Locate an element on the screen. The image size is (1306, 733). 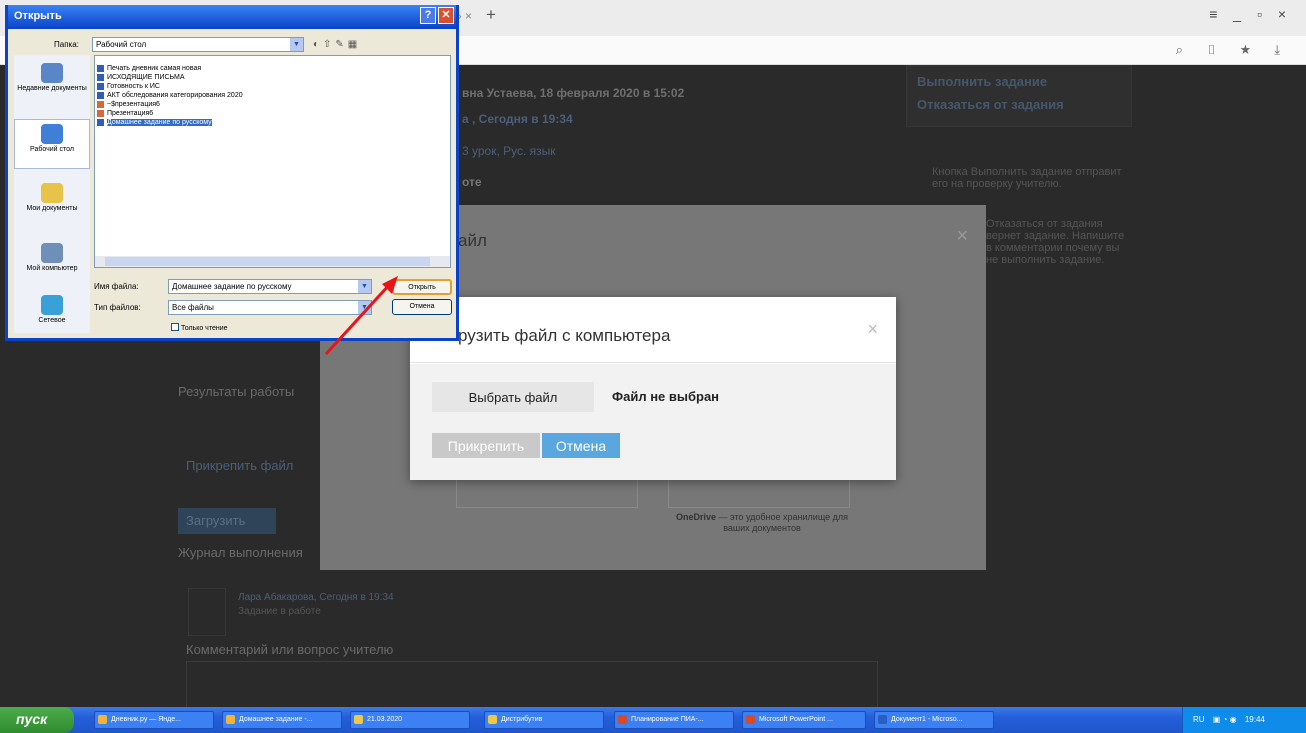
journal-avatar is located at coordinates (207, 612).